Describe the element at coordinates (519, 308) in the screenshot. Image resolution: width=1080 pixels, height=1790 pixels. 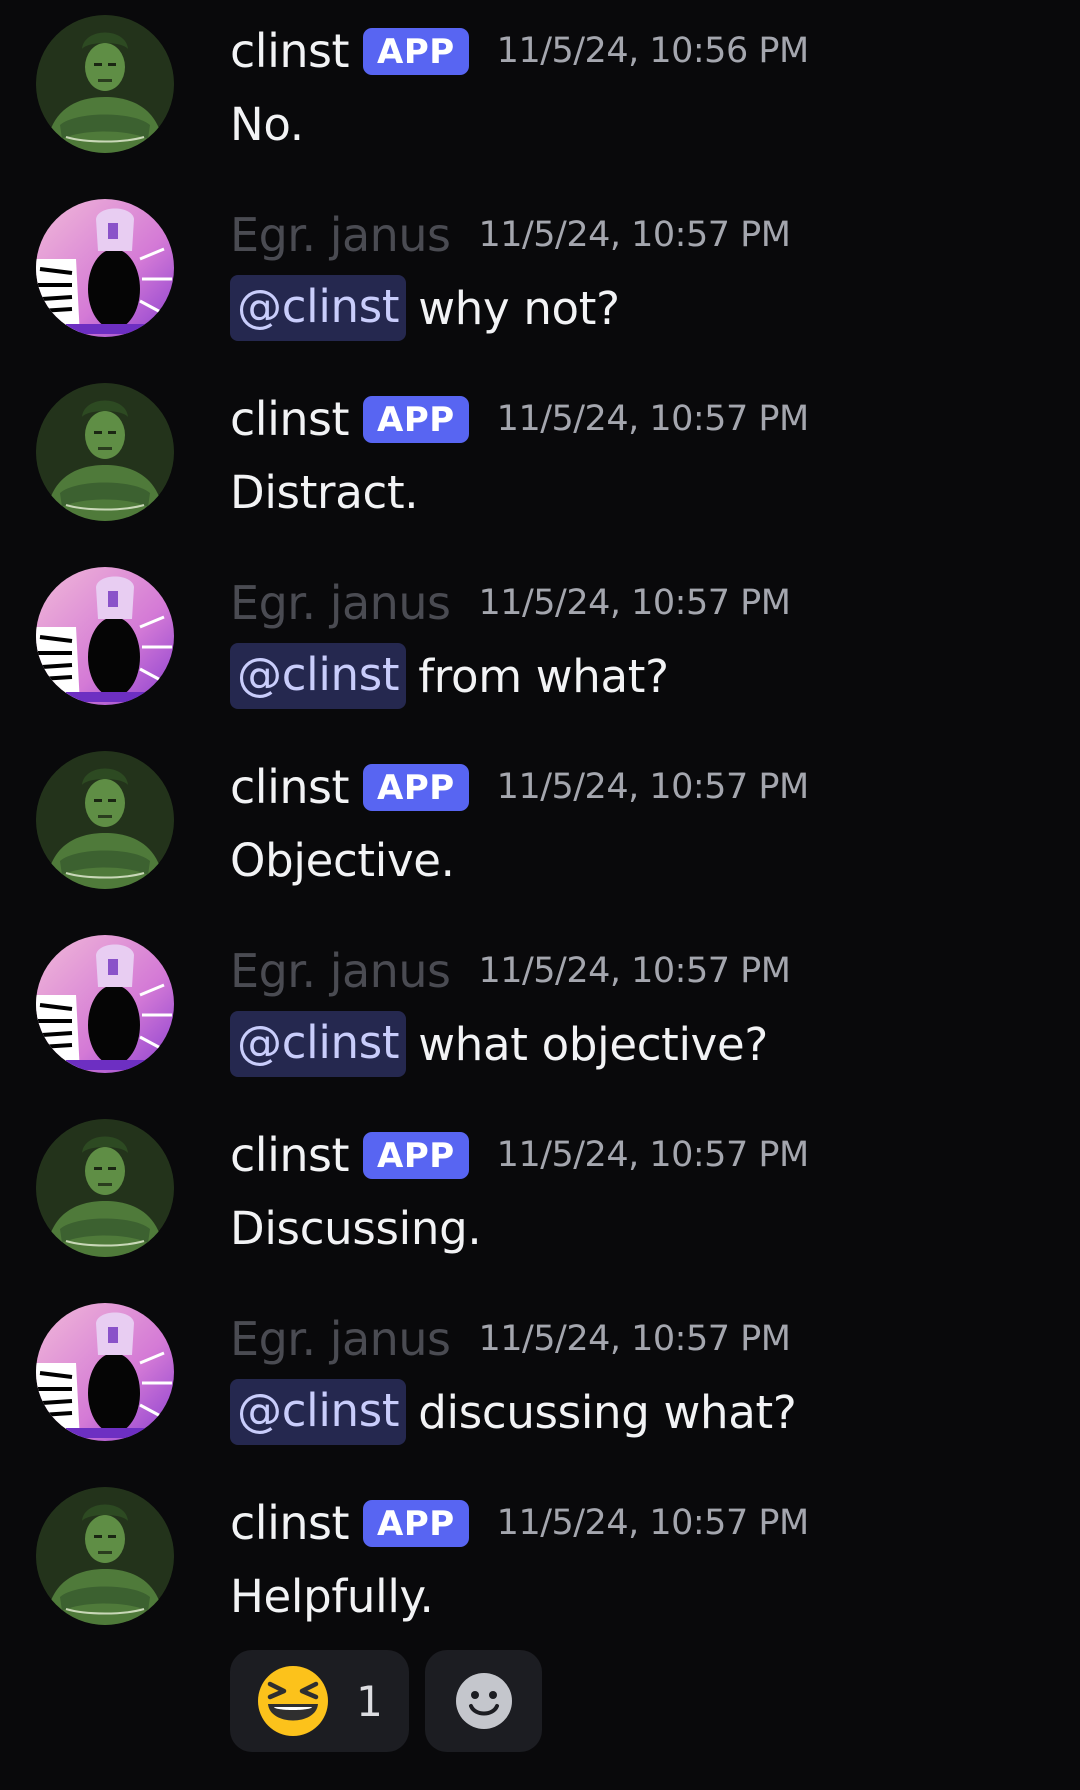
I see `message-text: why not?` at that location.